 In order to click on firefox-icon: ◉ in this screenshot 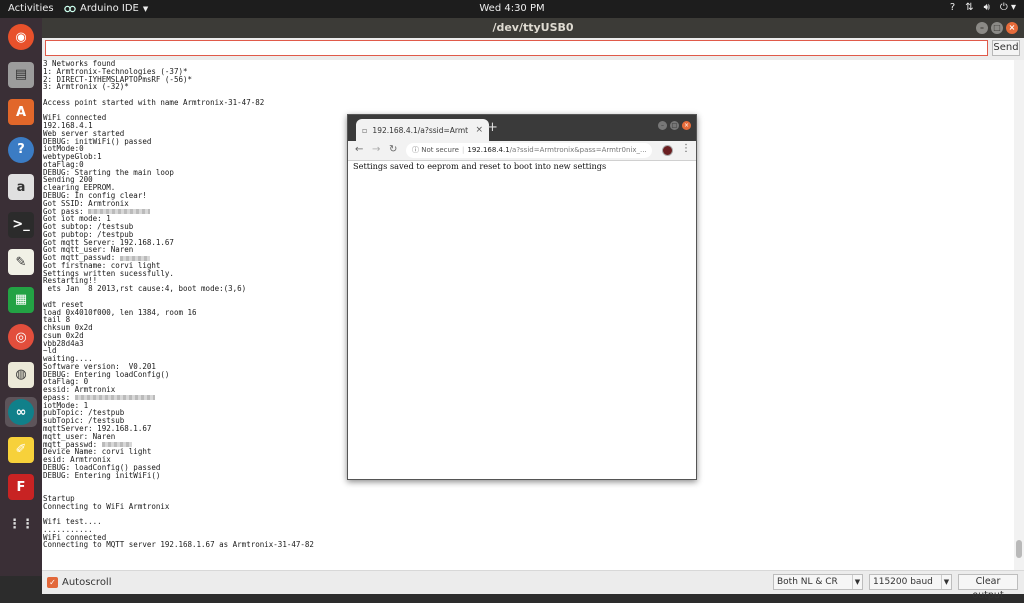, I will do `click(21, 37)`.